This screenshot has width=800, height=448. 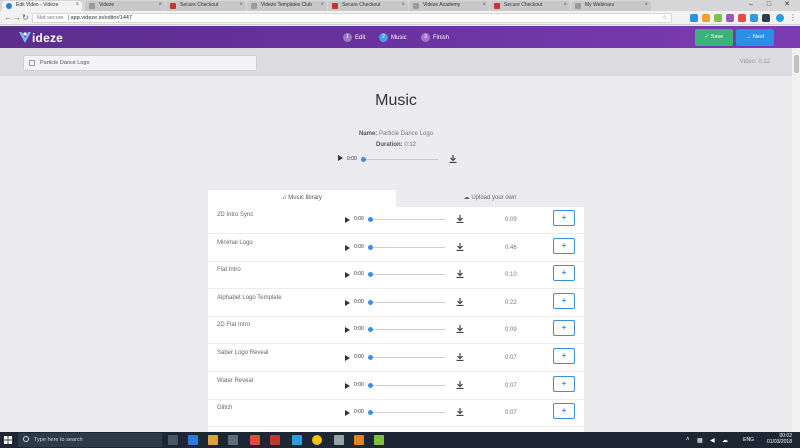 What do you see at coordinates (449, 6) in the screenshot?
I see `browser-tab: Videze Academy ×` at bounding box center [449, 6].